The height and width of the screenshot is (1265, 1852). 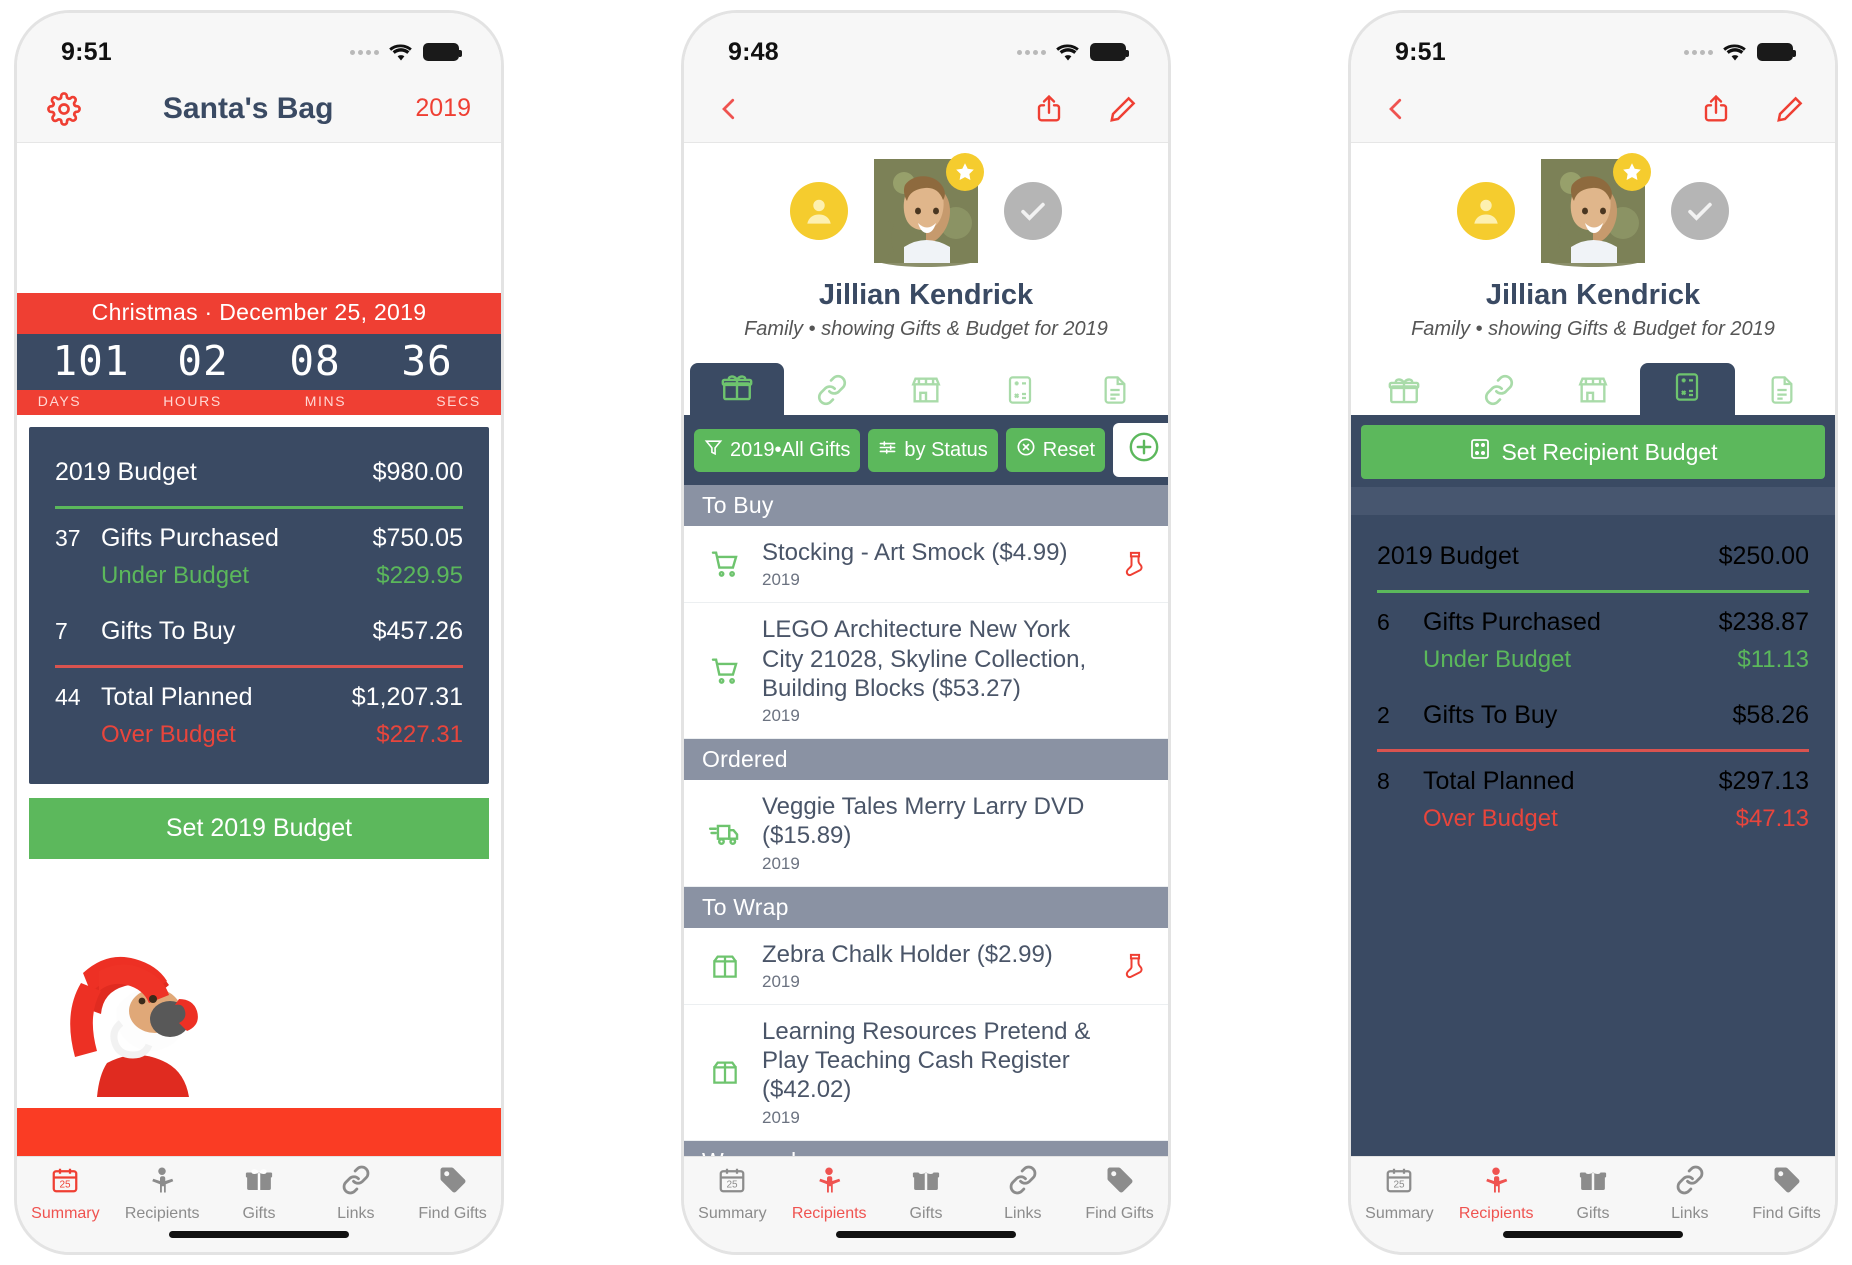 I want to click on table-row: Over Budget $47.13, so click(x=1593, y=823).